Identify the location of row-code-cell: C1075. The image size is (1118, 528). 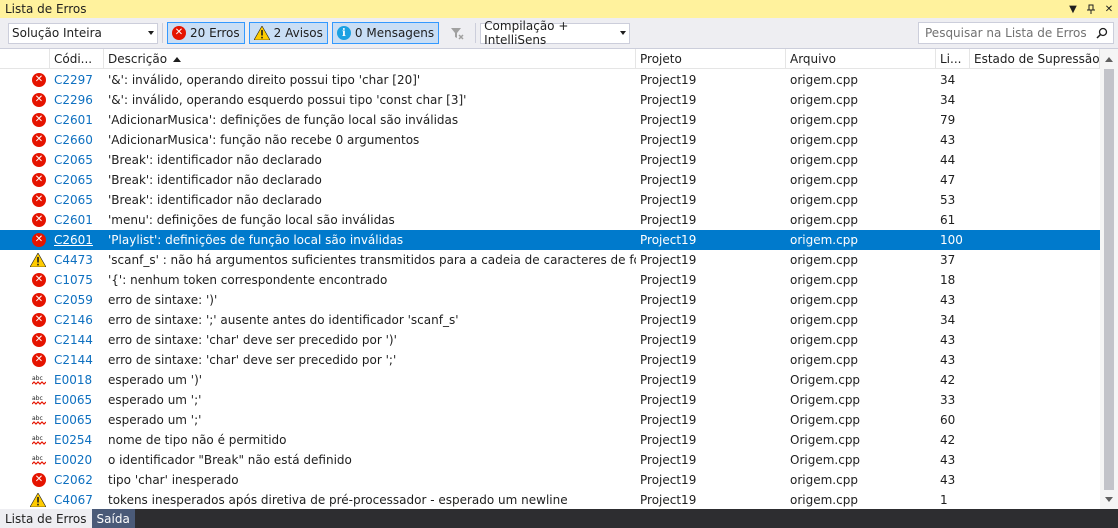
(77, 280).